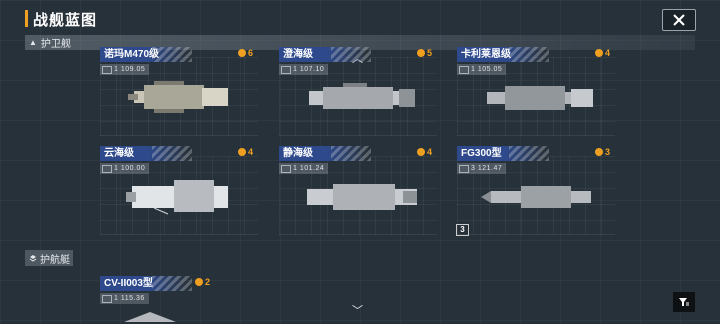 Image resolution: width=720 pixels, height=324 pixels. I want to click on filter-button, so click(684, 302).